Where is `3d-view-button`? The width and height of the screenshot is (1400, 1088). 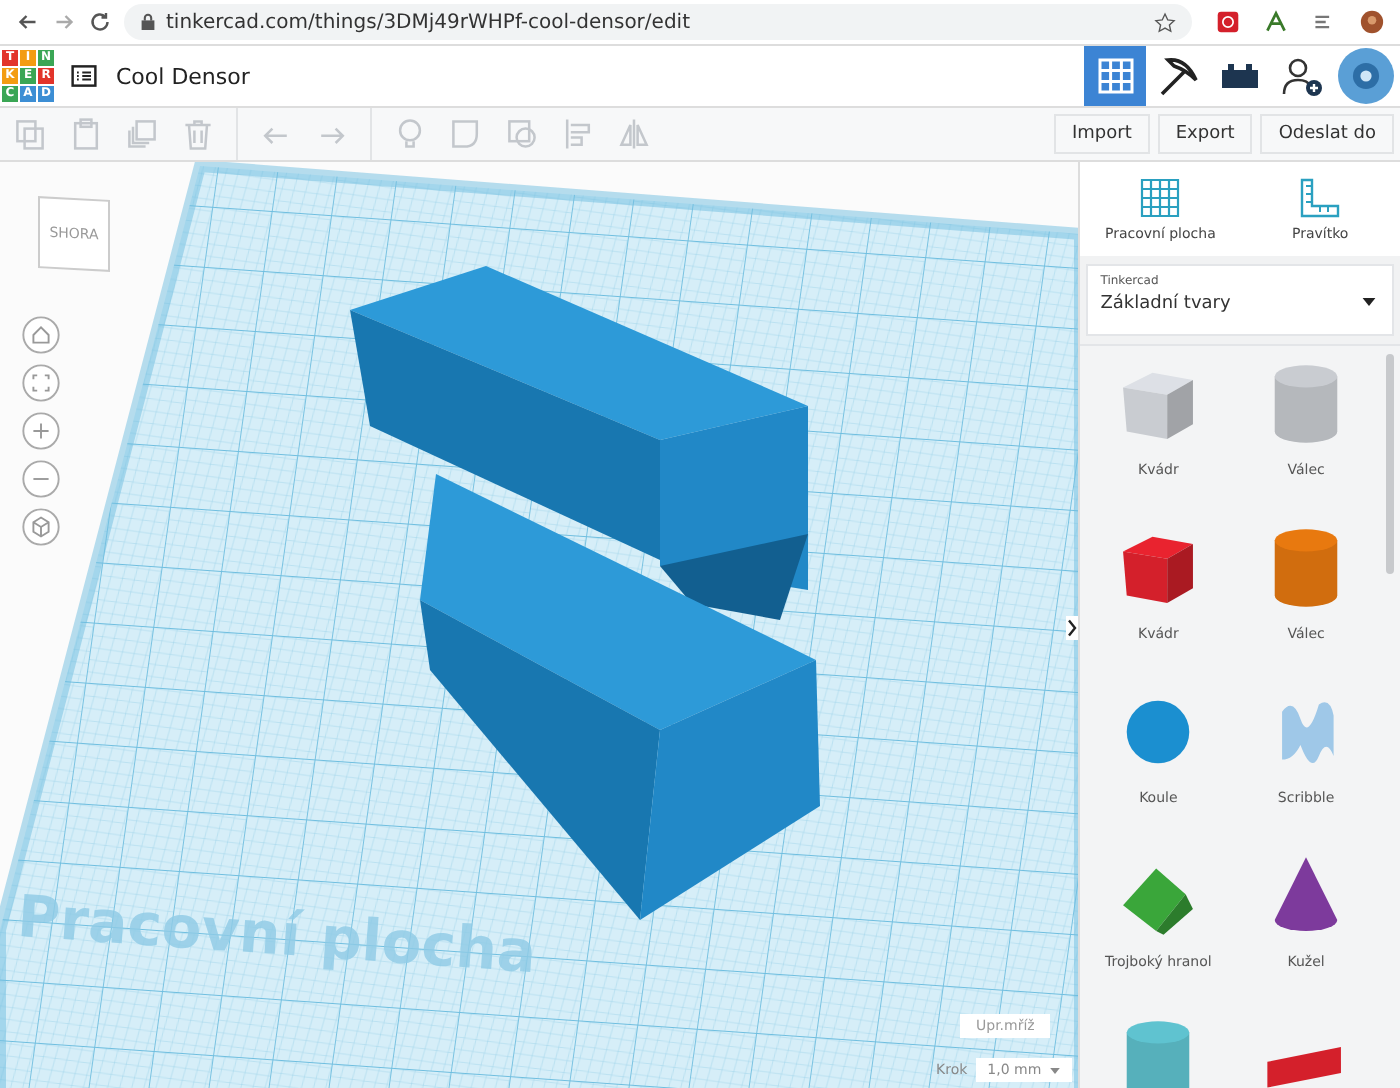
3d-view-button is located at coordinates (1115, 76).